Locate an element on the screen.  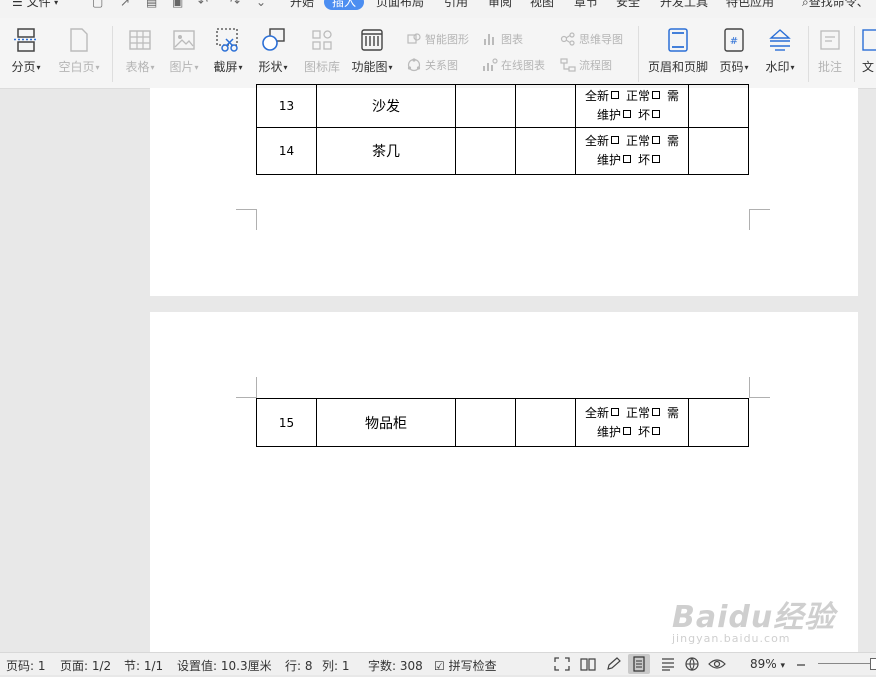
header-footer-button: 页眉和页脚 is located at coordinates (678, 50).